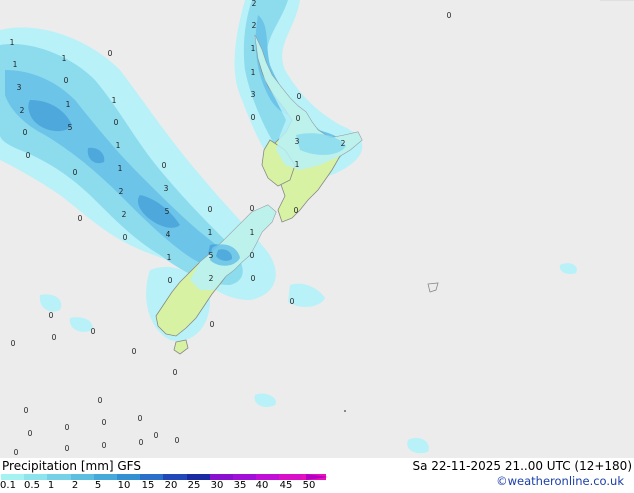 This screenshot has width=634, height=493. Describe the element at coordinates (522, 466) in the screenshot. I see `forecast-run-label: Sa 22-11-2025 21..00 UTC (12+180)` at that location.